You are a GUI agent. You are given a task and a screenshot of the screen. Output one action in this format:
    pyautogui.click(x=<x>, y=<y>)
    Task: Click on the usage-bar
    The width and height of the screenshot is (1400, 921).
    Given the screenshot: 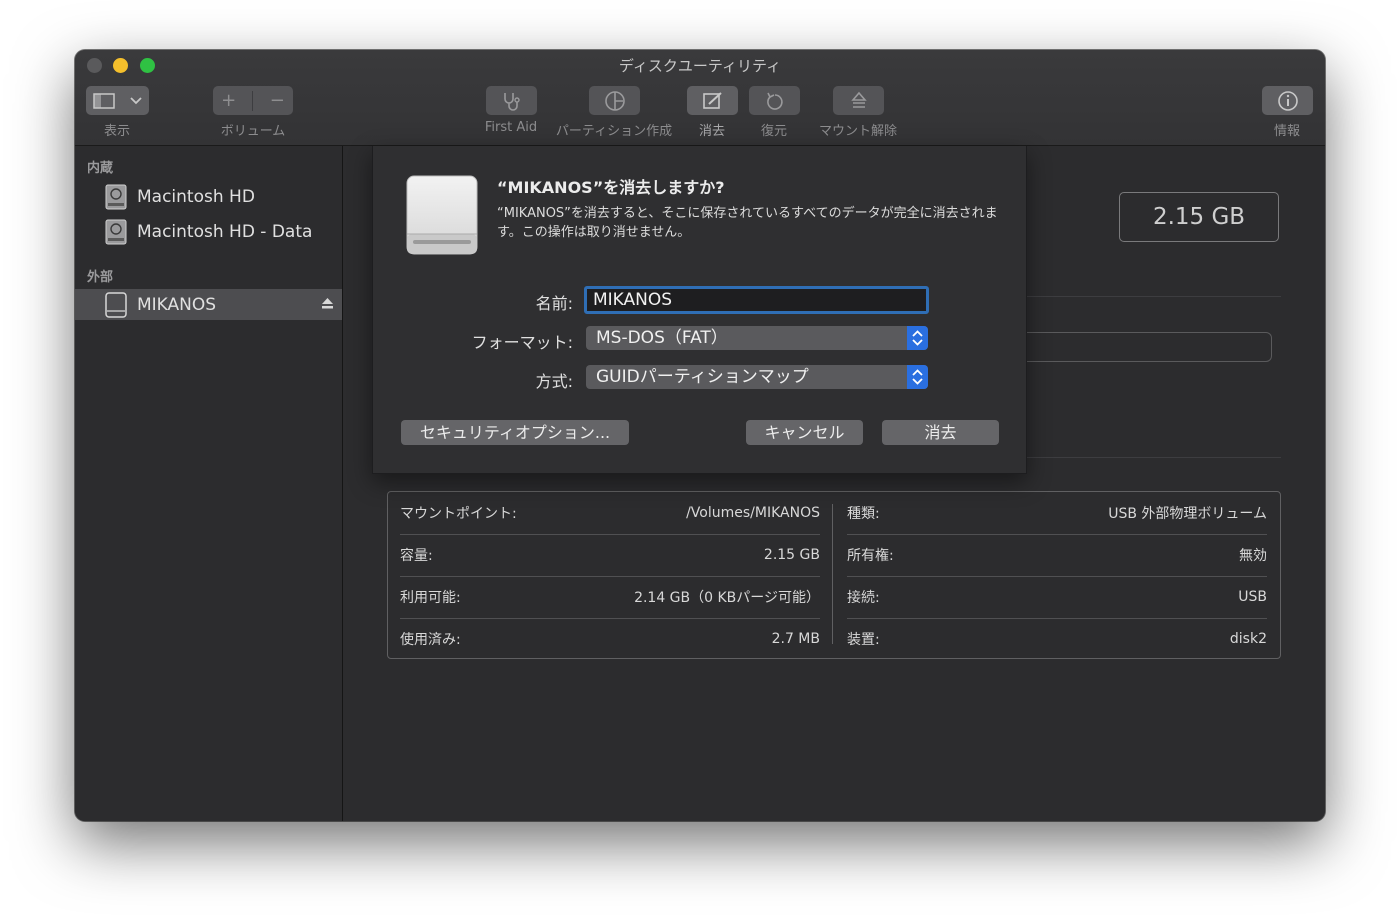 What is the action you would take?
    pyautogui.click(x=1149, y=347)
    